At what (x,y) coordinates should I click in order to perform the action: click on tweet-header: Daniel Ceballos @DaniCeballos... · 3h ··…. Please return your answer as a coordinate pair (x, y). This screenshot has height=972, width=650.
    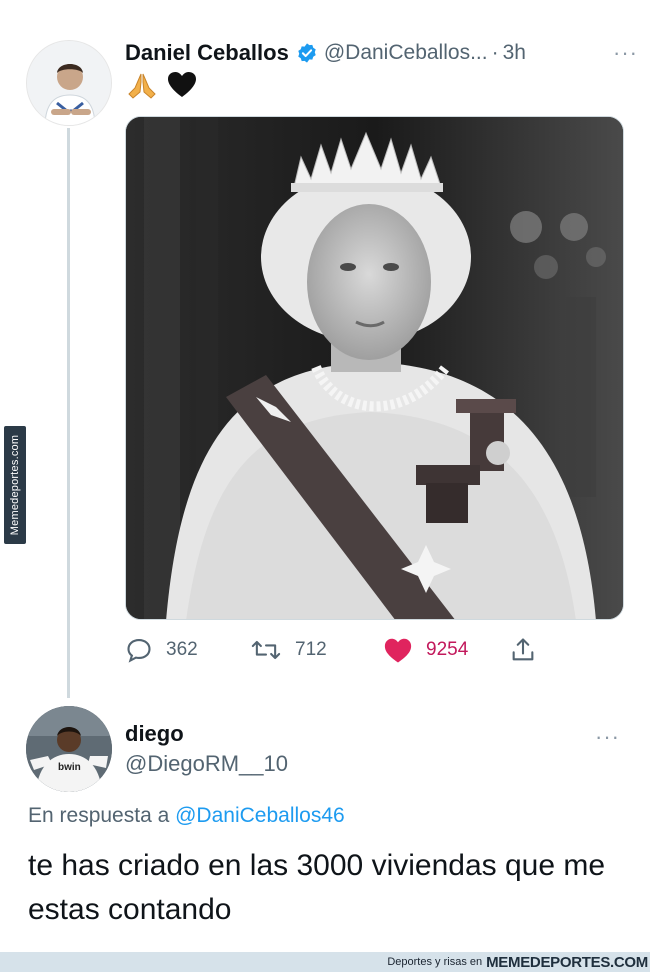
    Looking at the image, I should click on (381, 53).